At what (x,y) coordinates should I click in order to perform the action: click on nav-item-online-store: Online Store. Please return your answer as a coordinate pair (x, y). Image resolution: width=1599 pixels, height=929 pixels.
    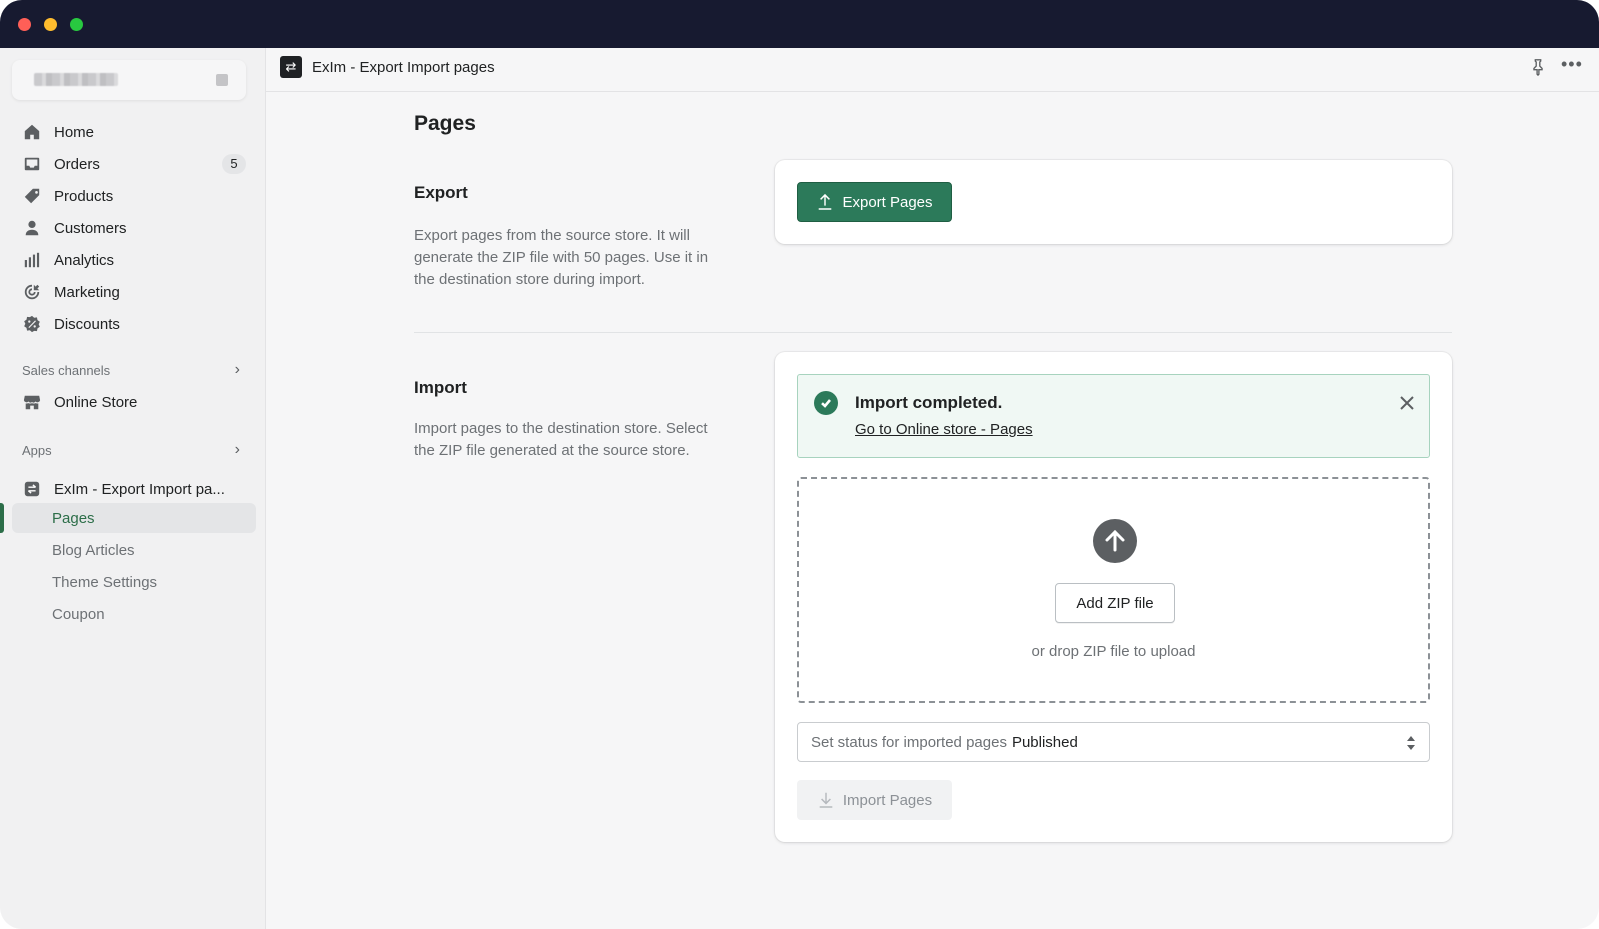
    Looking at the image, I should click on (134, 402).